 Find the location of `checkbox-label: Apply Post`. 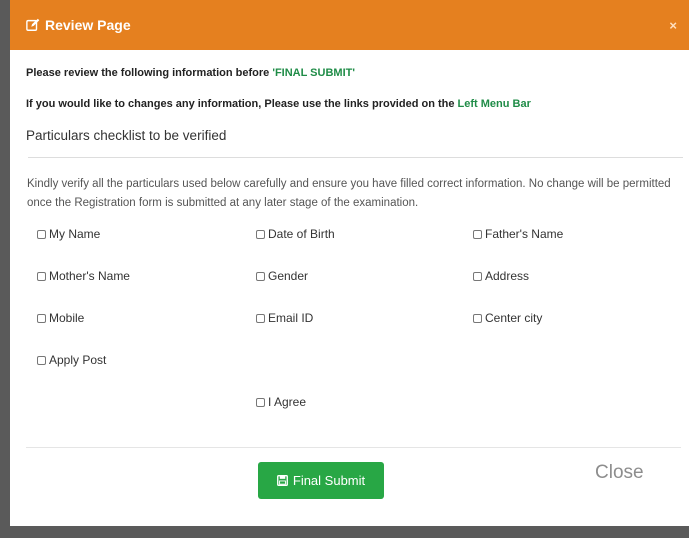

checkbox-label: Apply Post is located at coordinates (78, 360).